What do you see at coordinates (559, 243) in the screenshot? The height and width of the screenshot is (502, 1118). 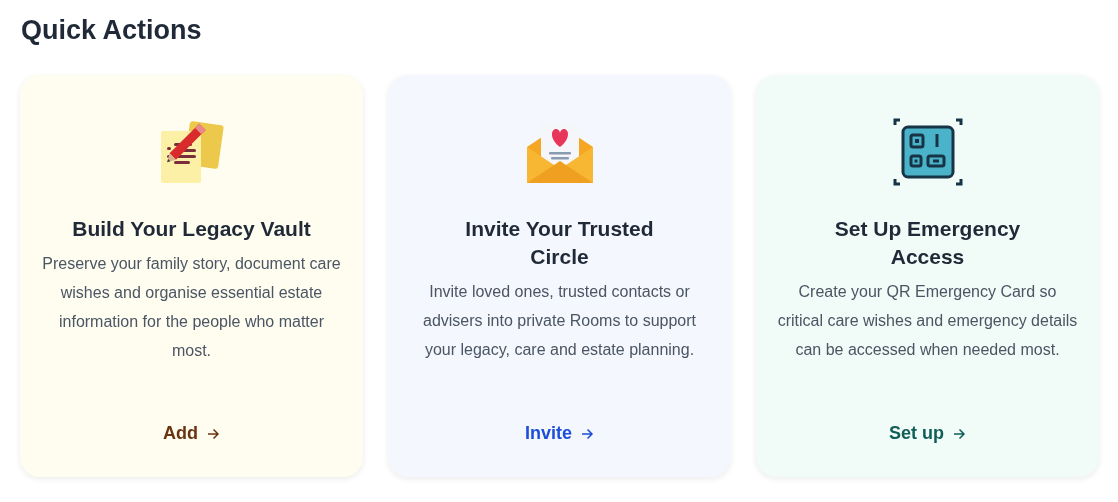 I see `card-title: Invite Your Trusted Circle` at bounding box center [559, 243].